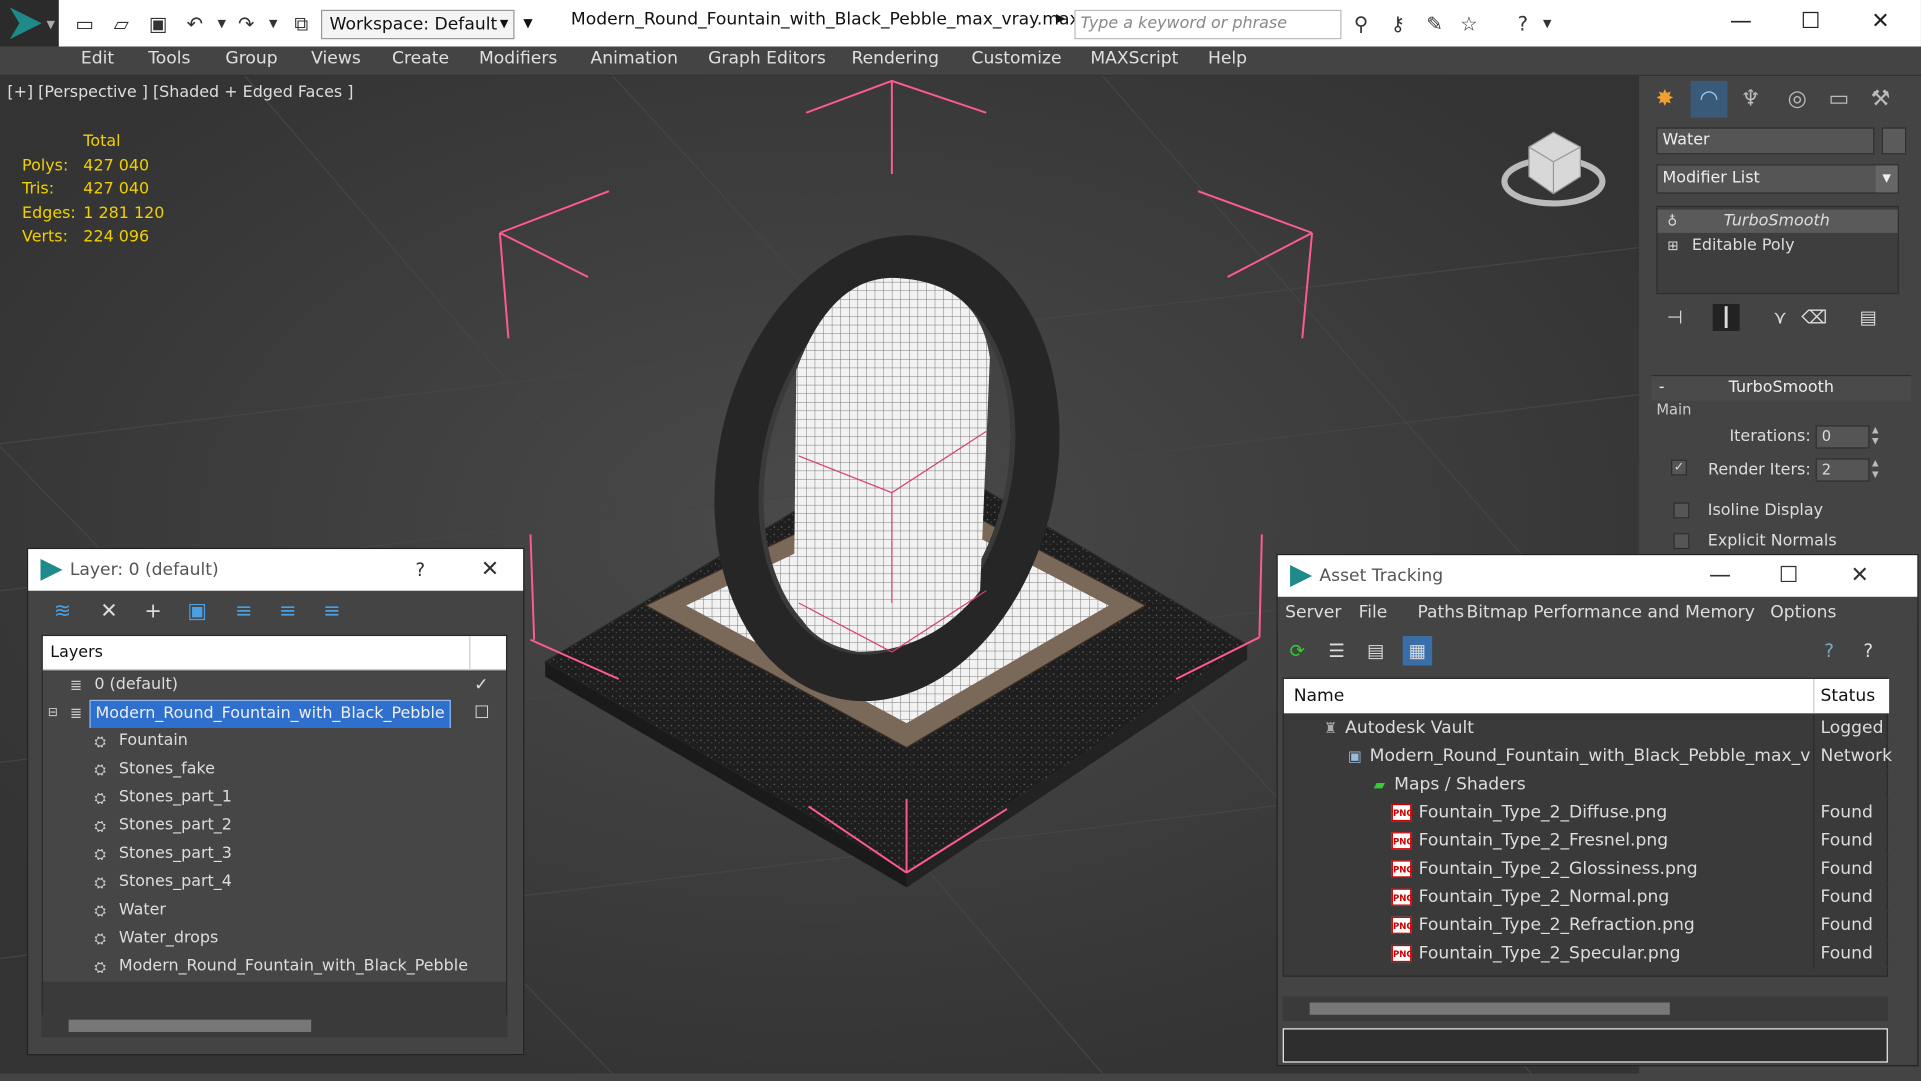  I want to click on active-layer-checkmark-icon: ✓, so click(481, 685).